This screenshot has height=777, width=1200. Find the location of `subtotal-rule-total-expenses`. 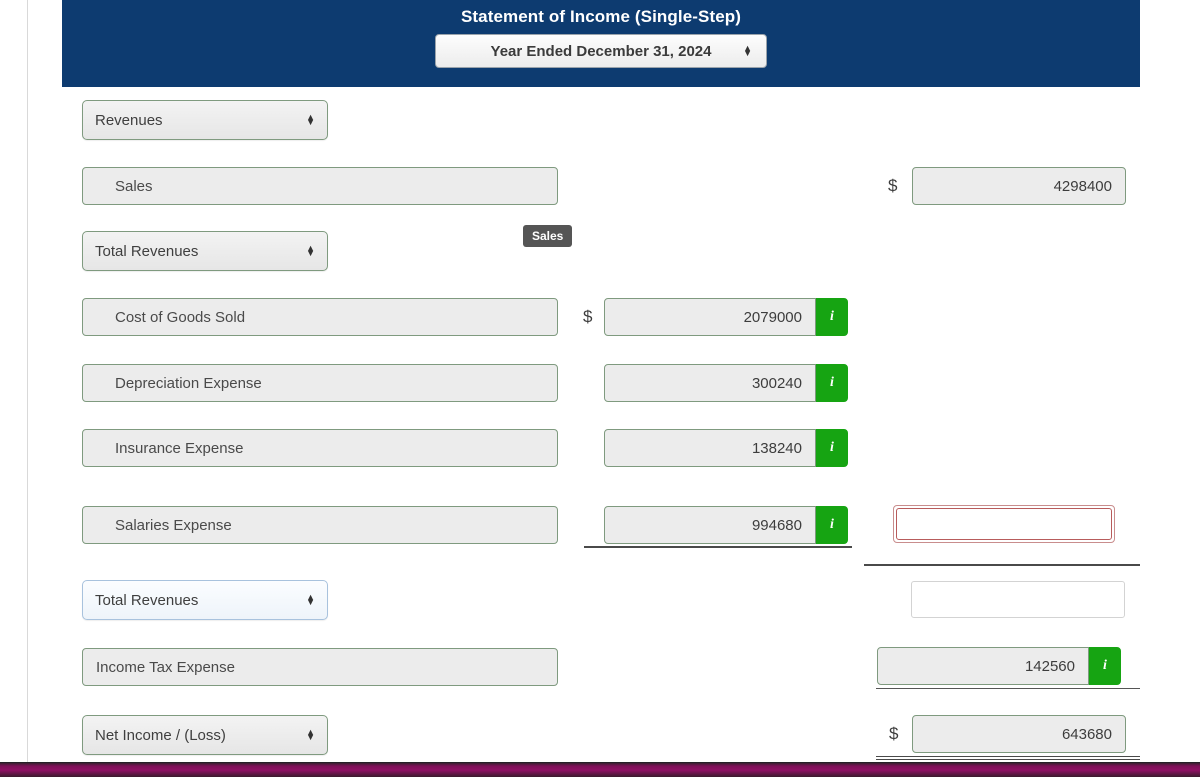

subtotal-rule-total-expenses is located at coordinates (1002, 565).